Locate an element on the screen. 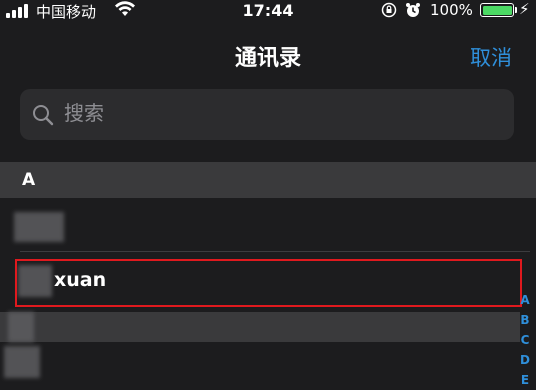 The width and height of the screenshot is (536, 390). battery-icon is located at coordinates (497, 10).